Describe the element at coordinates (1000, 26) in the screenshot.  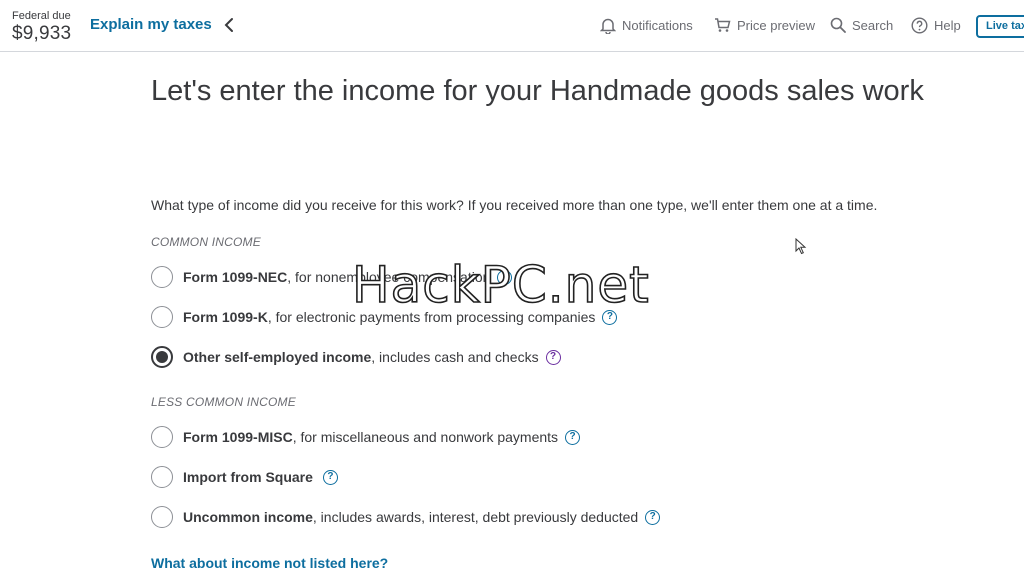
I see `live-tax-button: Live tax` at that location.